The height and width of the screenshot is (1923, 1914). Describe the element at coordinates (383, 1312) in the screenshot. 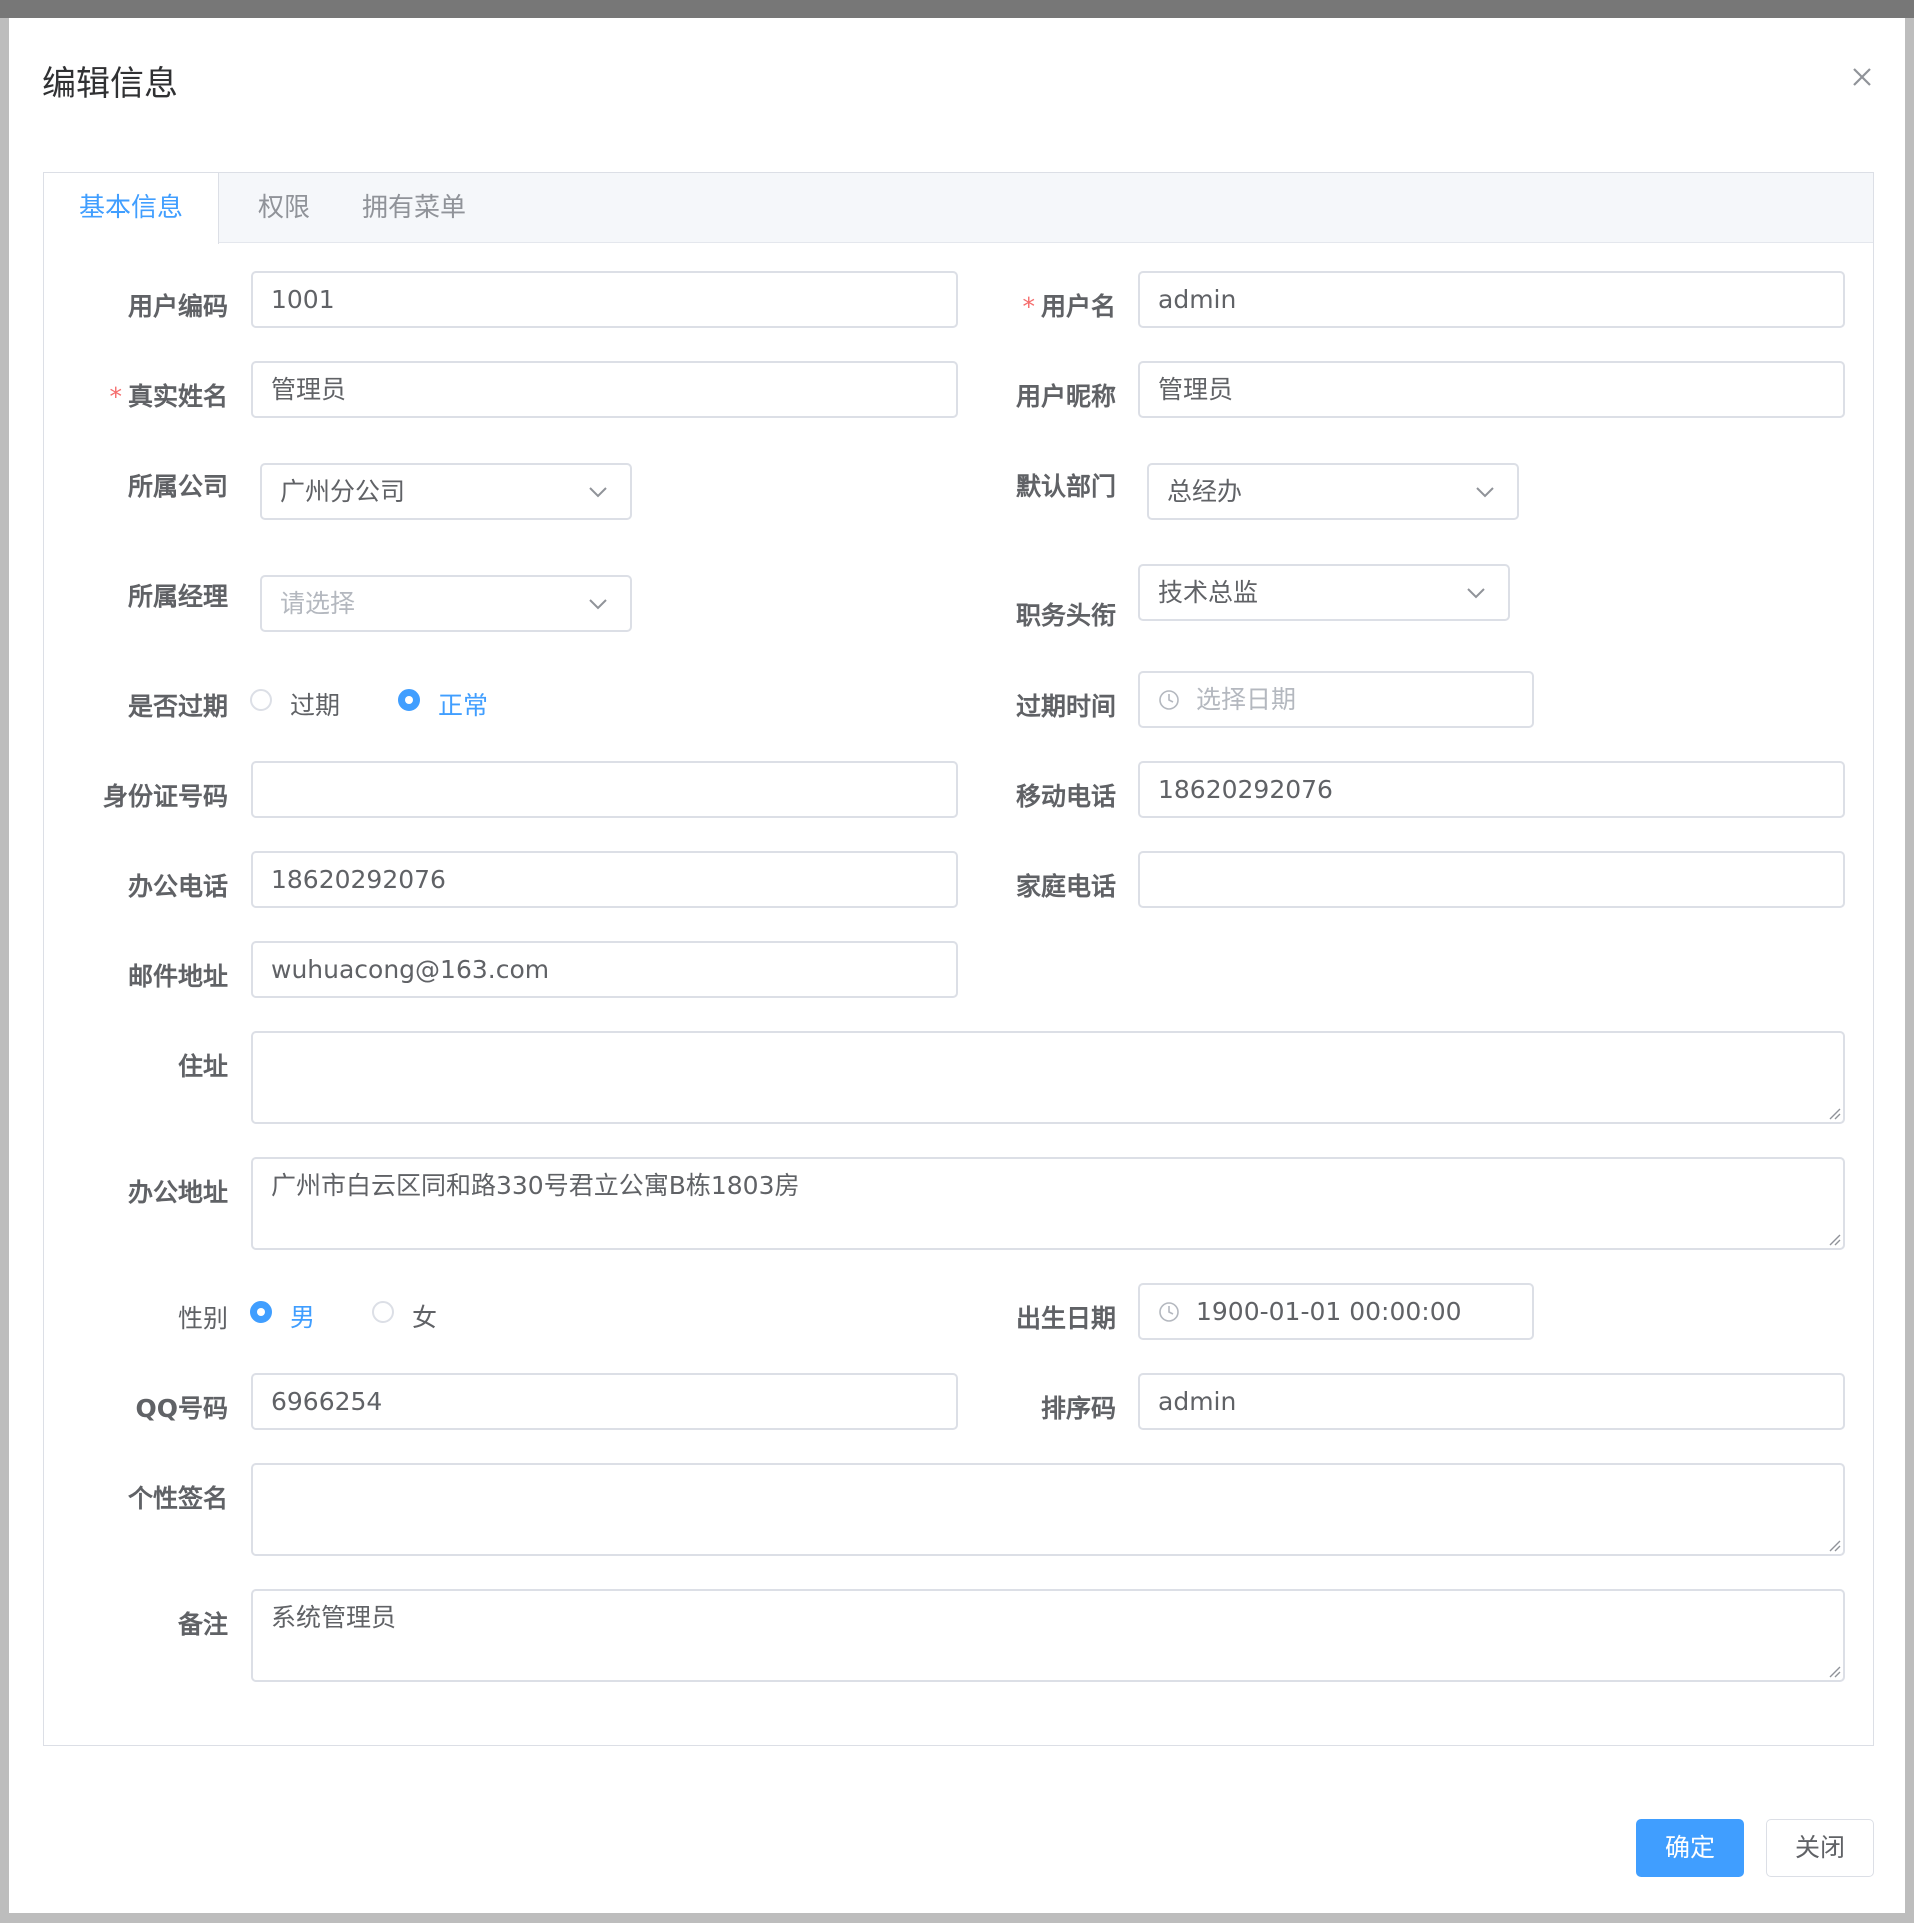

I see `gender-radio-female` at that location.